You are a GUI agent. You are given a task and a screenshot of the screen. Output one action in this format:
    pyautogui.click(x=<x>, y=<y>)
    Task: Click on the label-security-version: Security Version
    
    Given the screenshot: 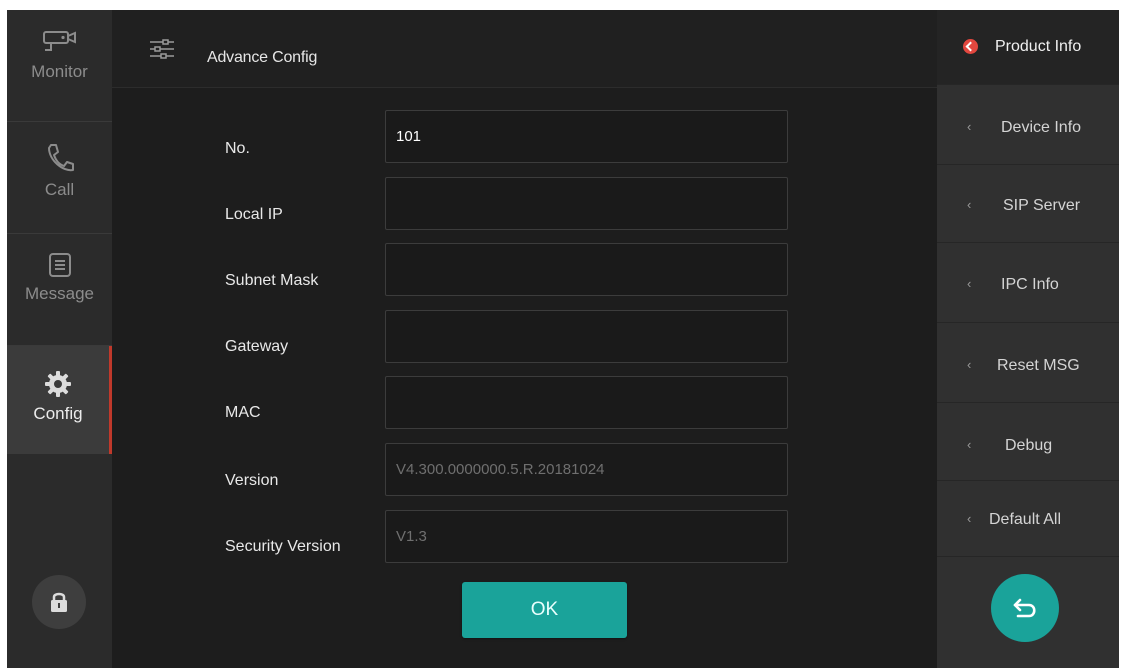 What is the action you would take?
    pyautogui.click(x=283, y=546)
    